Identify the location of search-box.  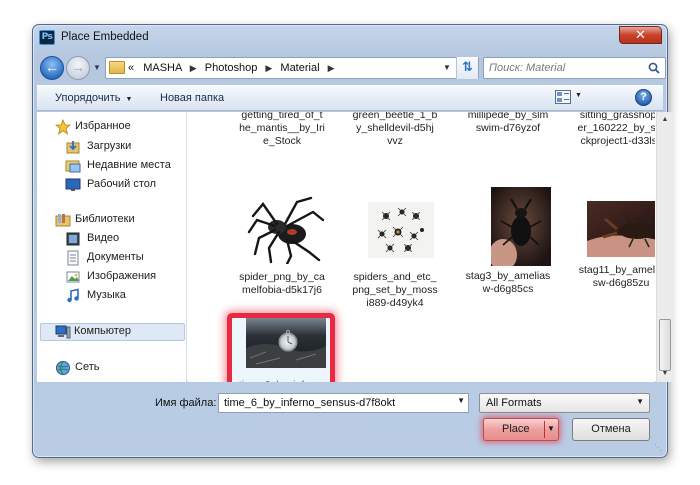
(574, 68).